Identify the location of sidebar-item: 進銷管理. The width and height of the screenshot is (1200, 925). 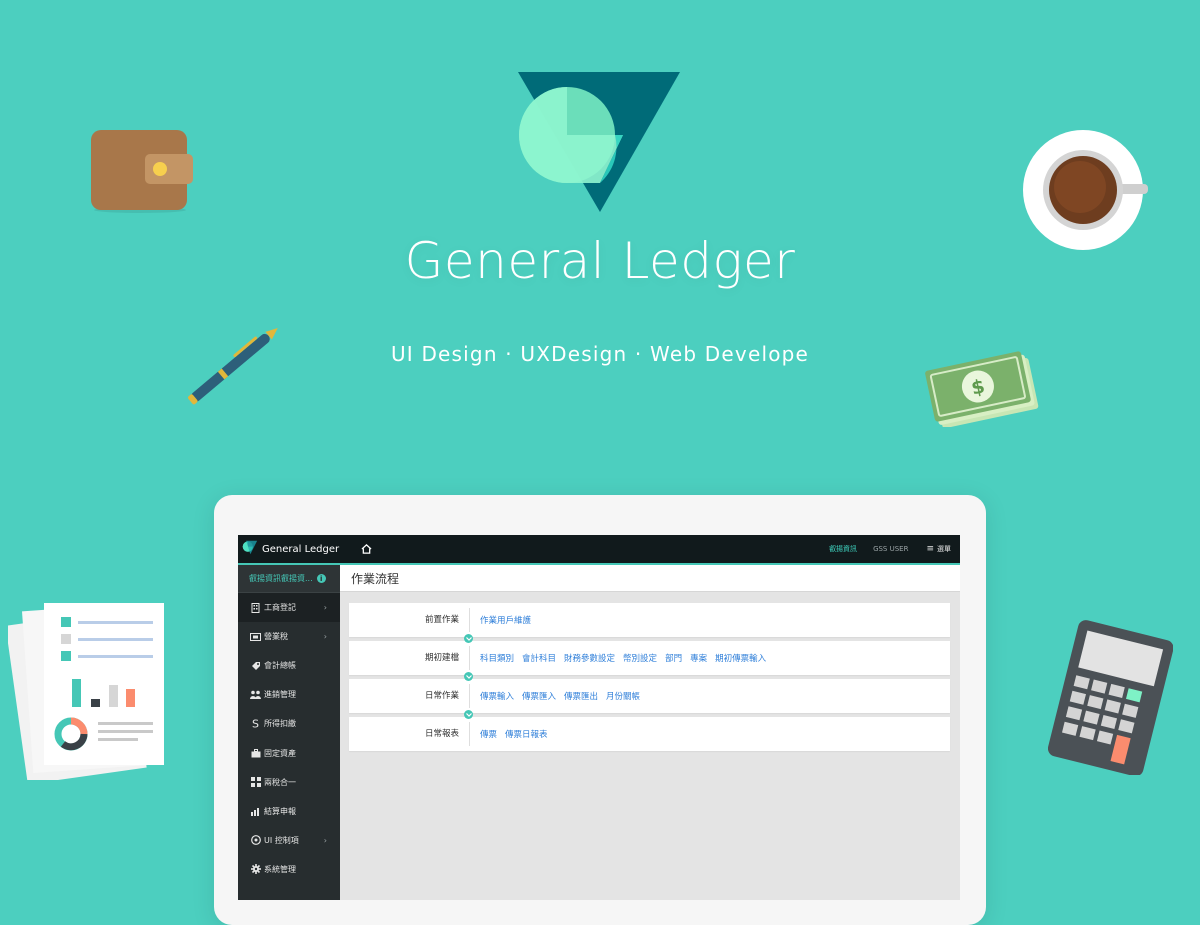
(289, 694).